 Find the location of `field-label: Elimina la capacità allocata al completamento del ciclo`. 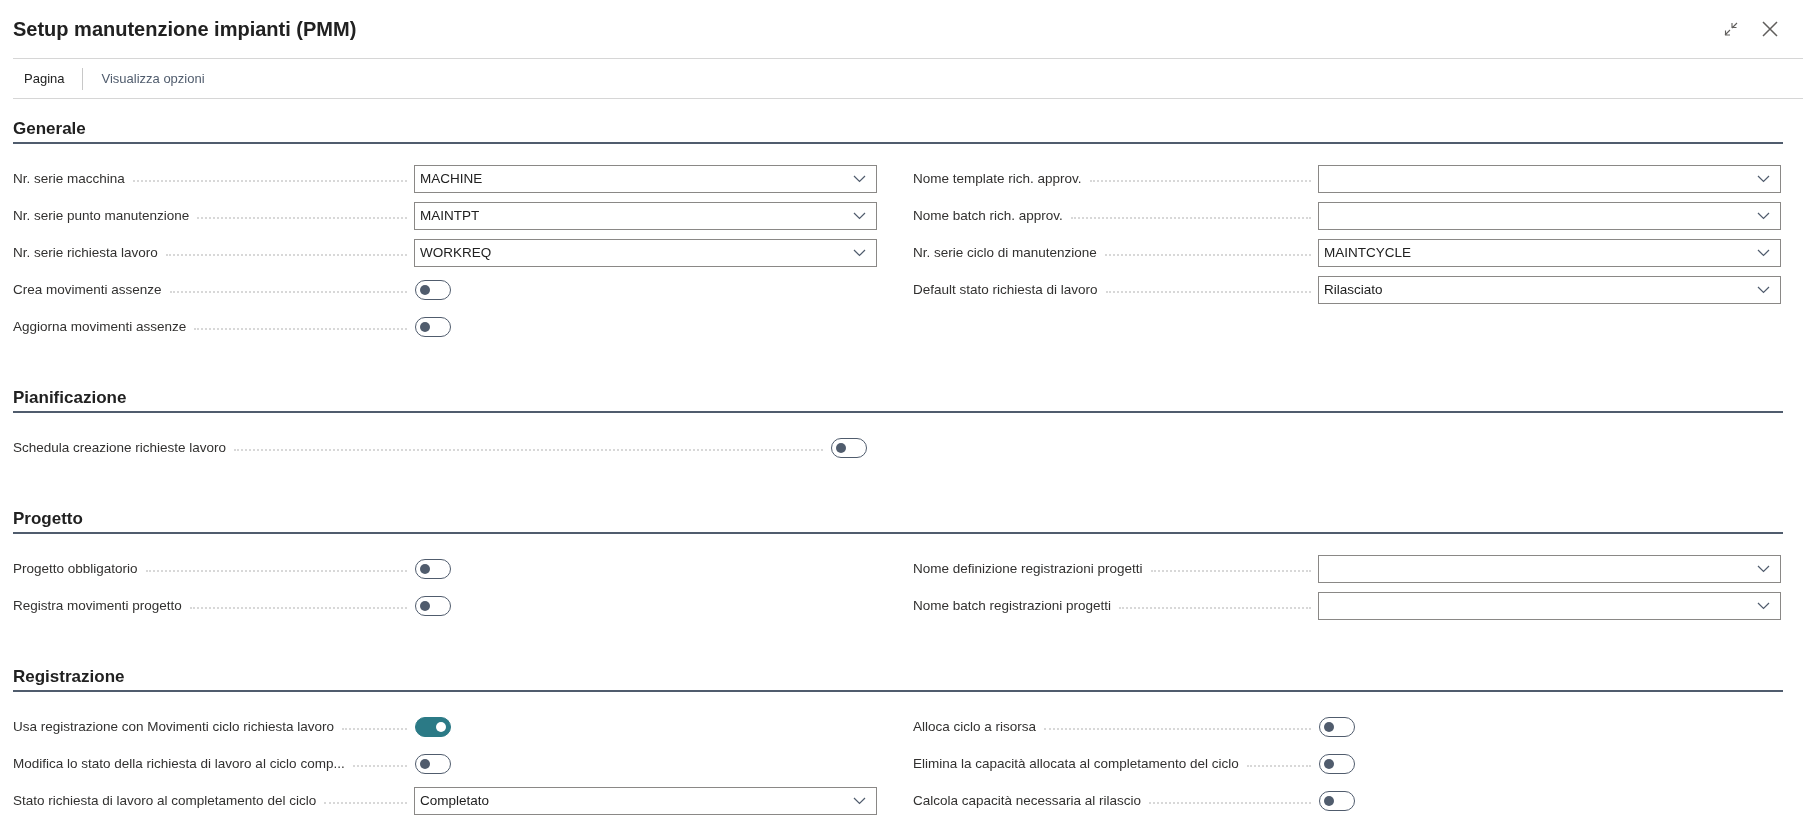

field-label: Elimina la capacità allocata al completamento del ciclo is located at coordinates (1076, 763).